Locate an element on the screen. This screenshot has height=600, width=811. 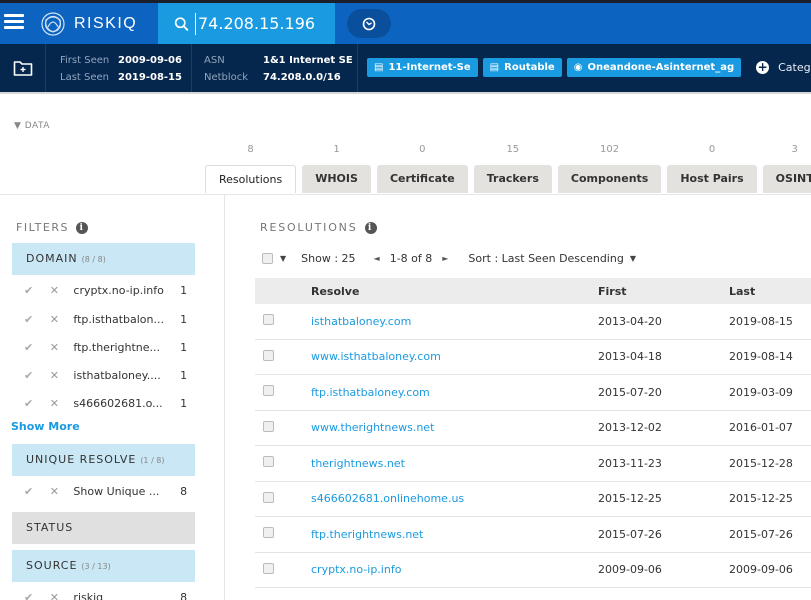
first-seen-cell: 2013-04-20 is located at coordinates (630, 321).